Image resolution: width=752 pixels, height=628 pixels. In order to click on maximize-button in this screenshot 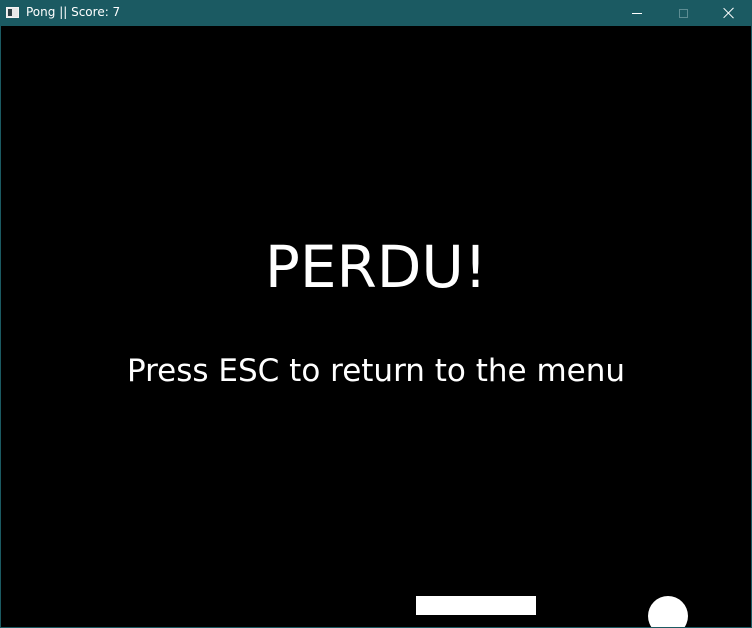, I will do `click(683, 13)`.